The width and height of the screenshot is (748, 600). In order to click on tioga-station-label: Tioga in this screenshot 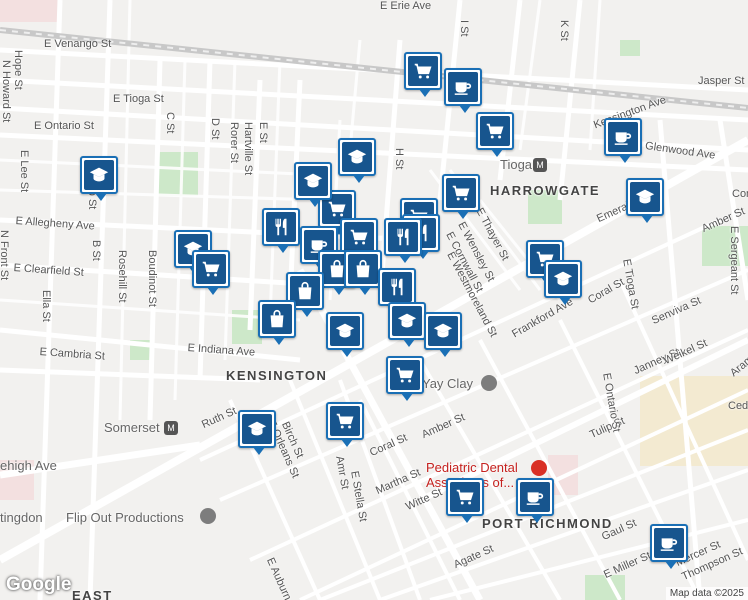, I will do `click(516, 164)`.